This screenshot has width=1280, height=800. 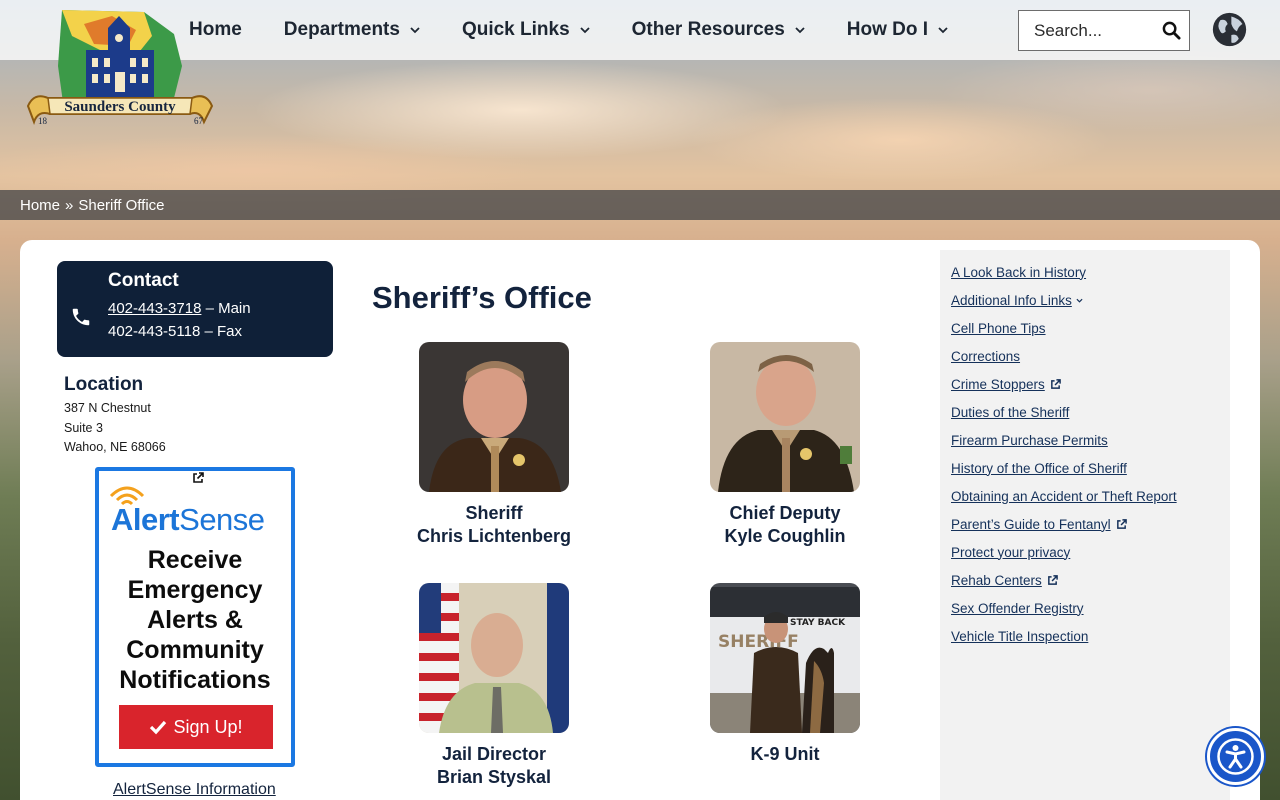 I want to click on search-button, so click(x=1171, y=31).